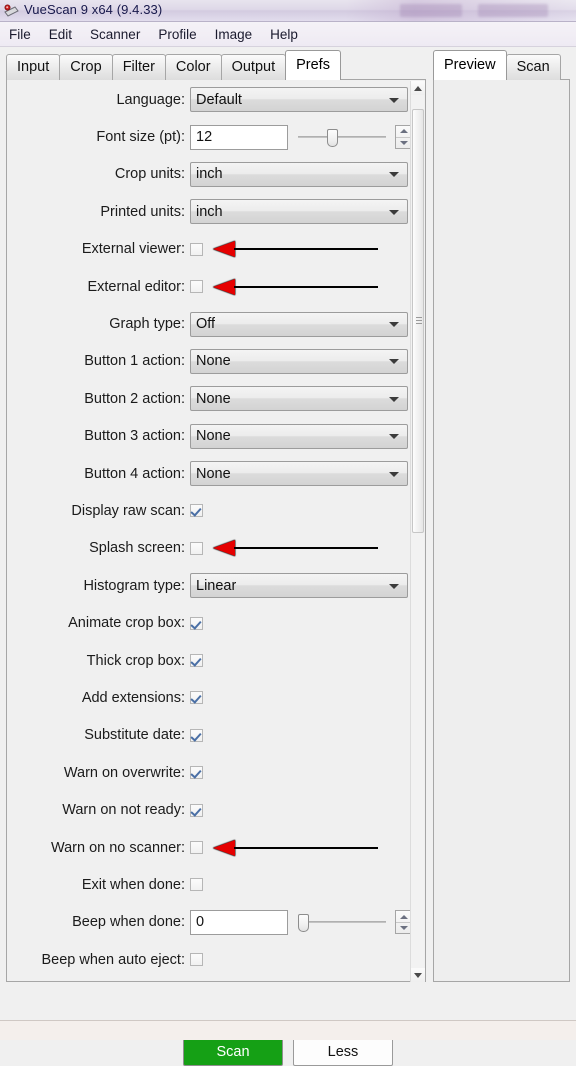  Describe the element at coordinates (299, 100) in the screenshot. I see `prefs-select-language: Default` at that location.